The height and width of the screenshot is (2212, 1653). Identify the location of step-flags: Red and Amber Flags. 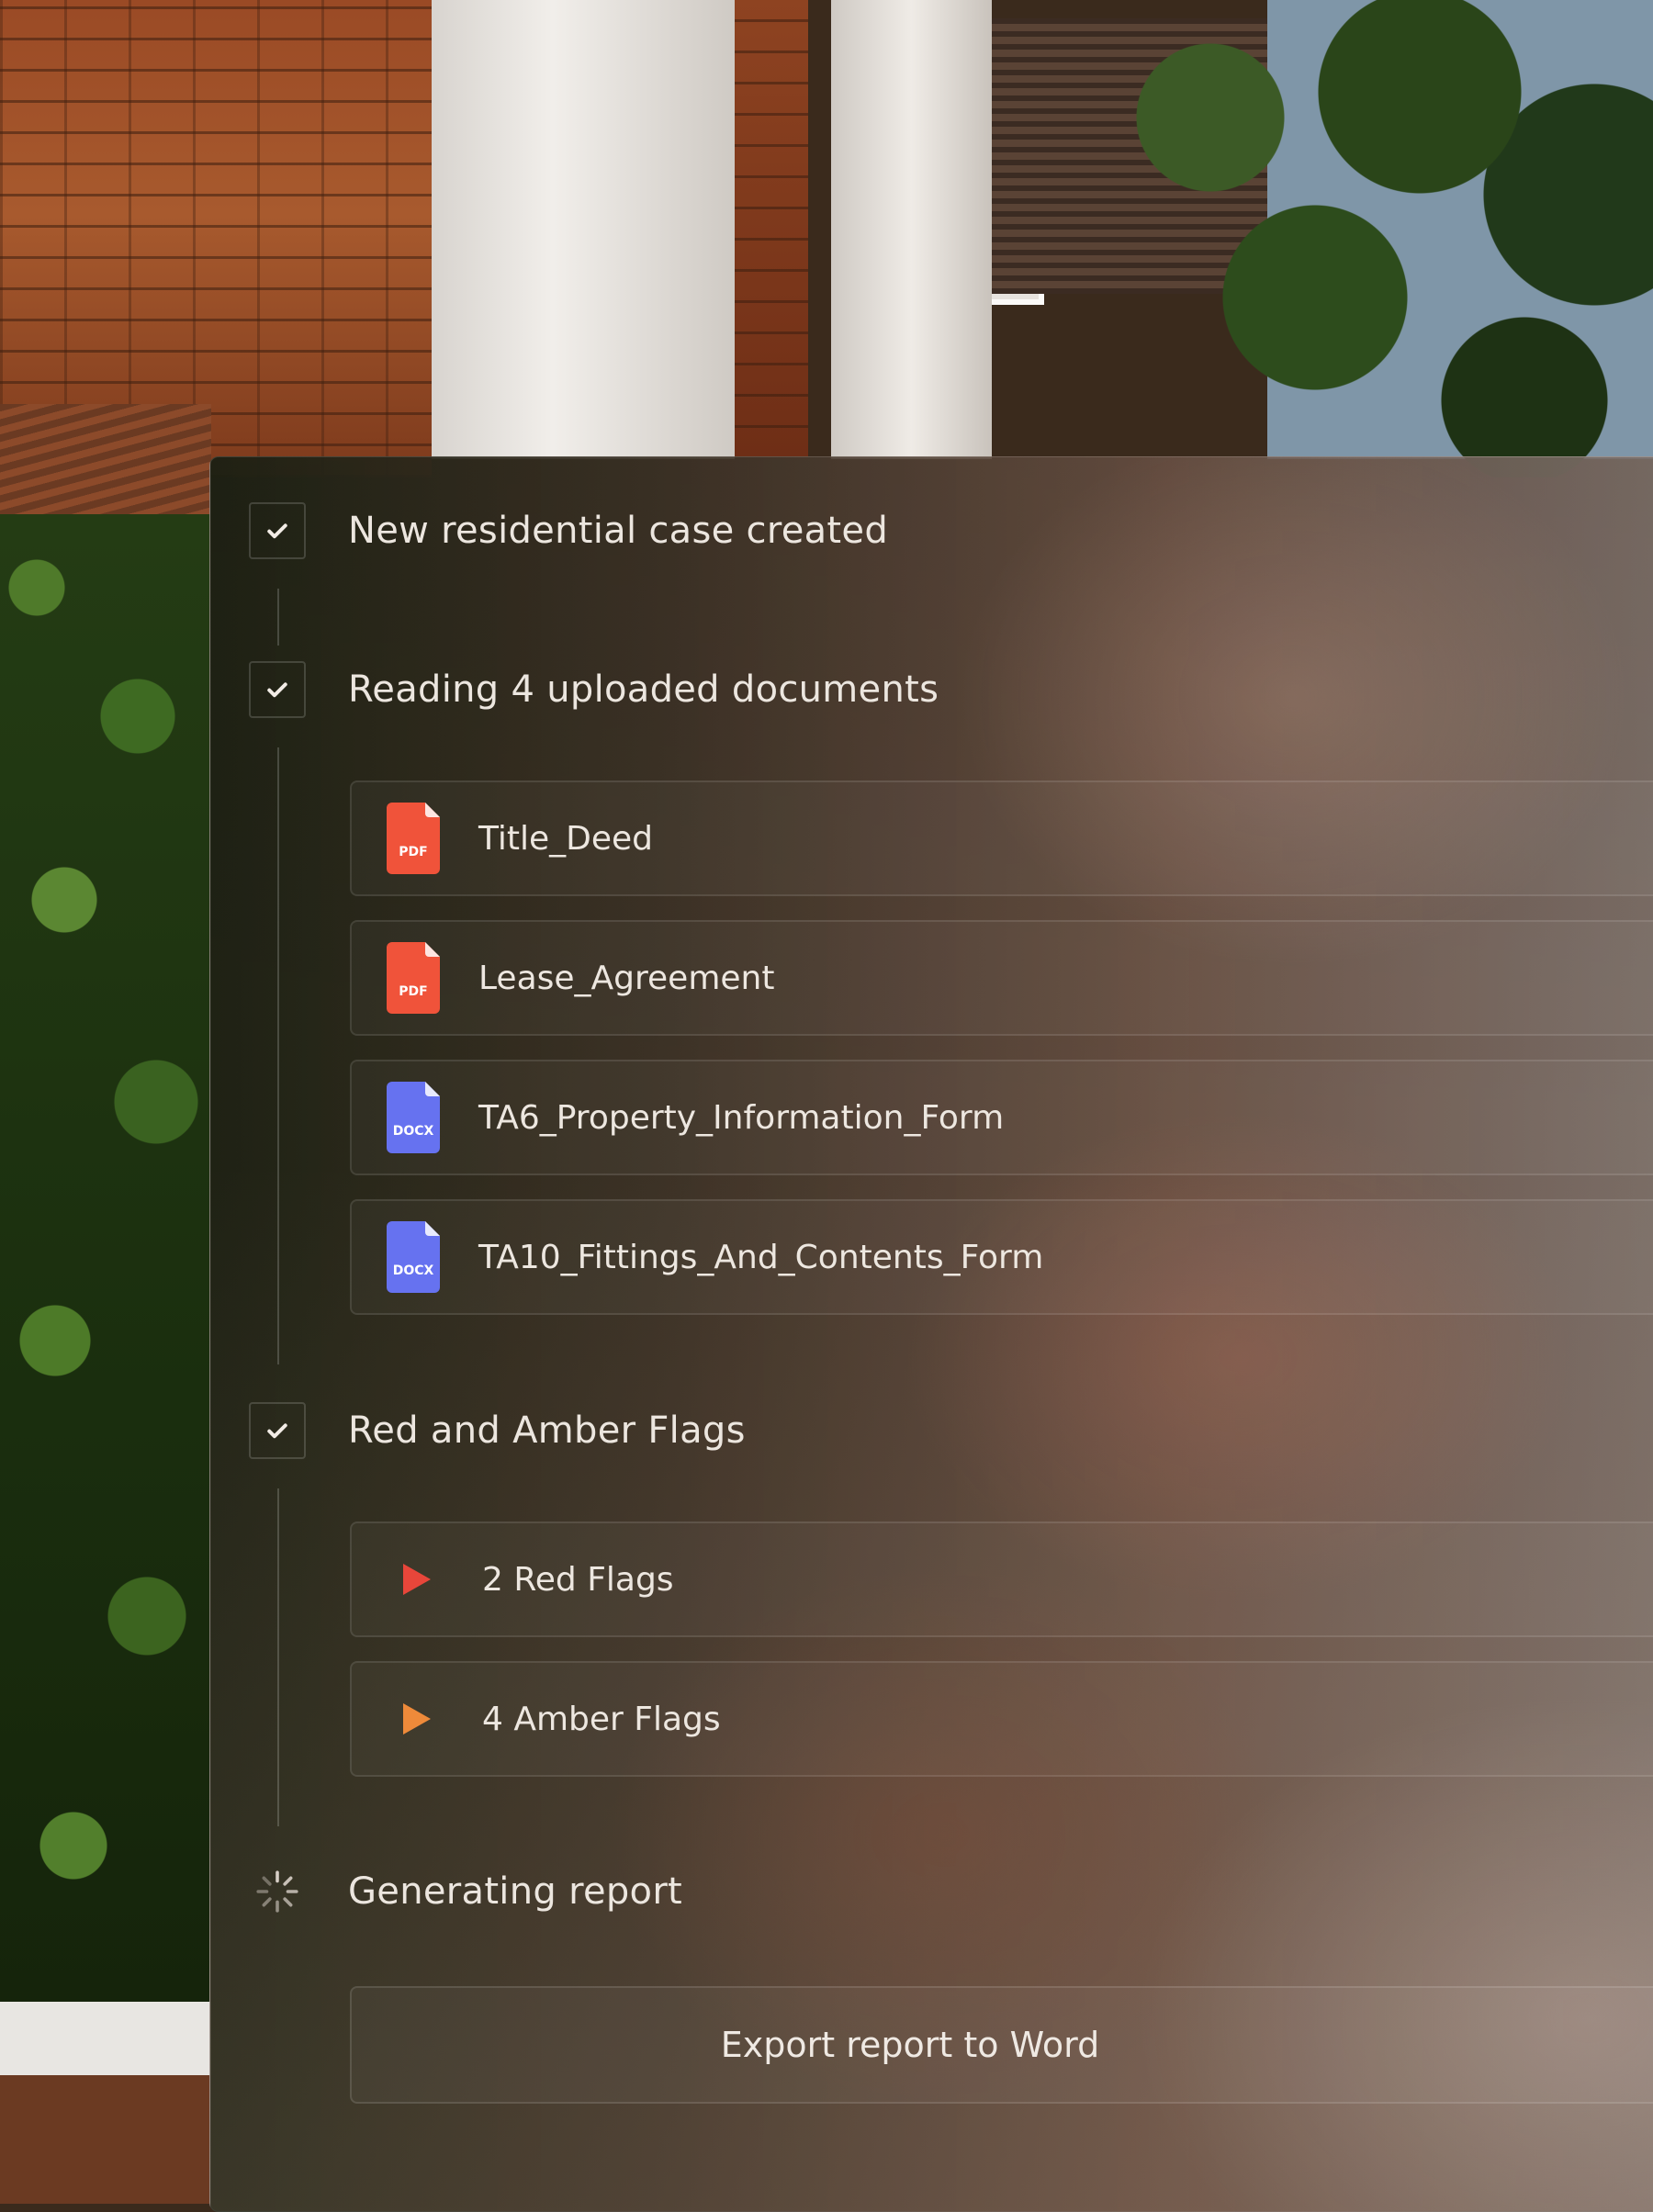
(497, 1431).